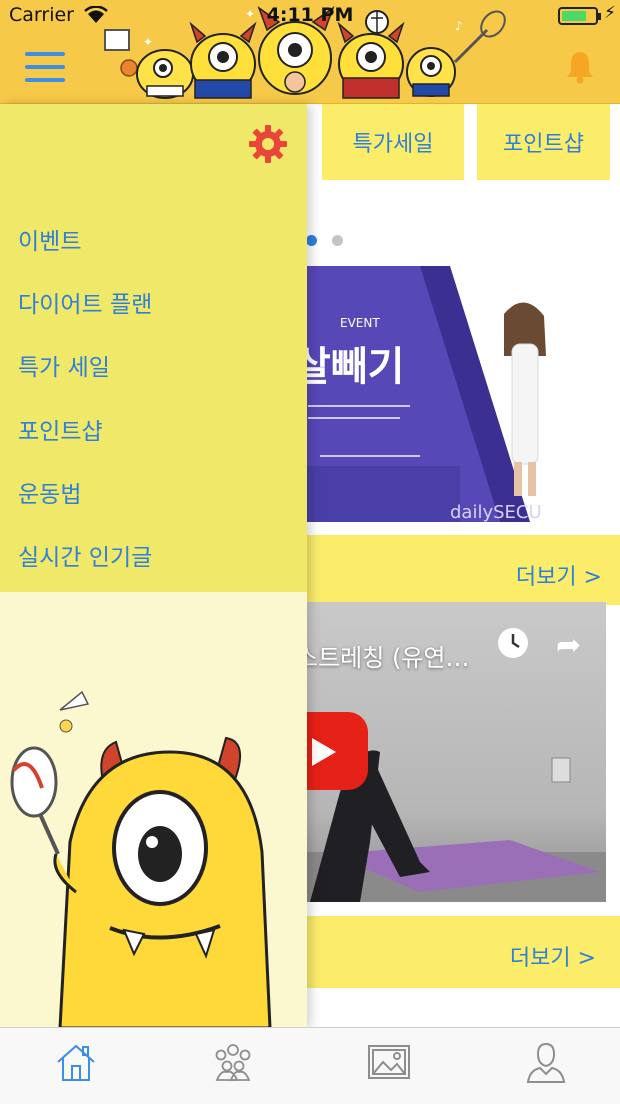 The image size is (620, 1104). Describe the element at coordinates (50, 495) in the screenshot. I see `drawer-item-label: 운동법` at that location.